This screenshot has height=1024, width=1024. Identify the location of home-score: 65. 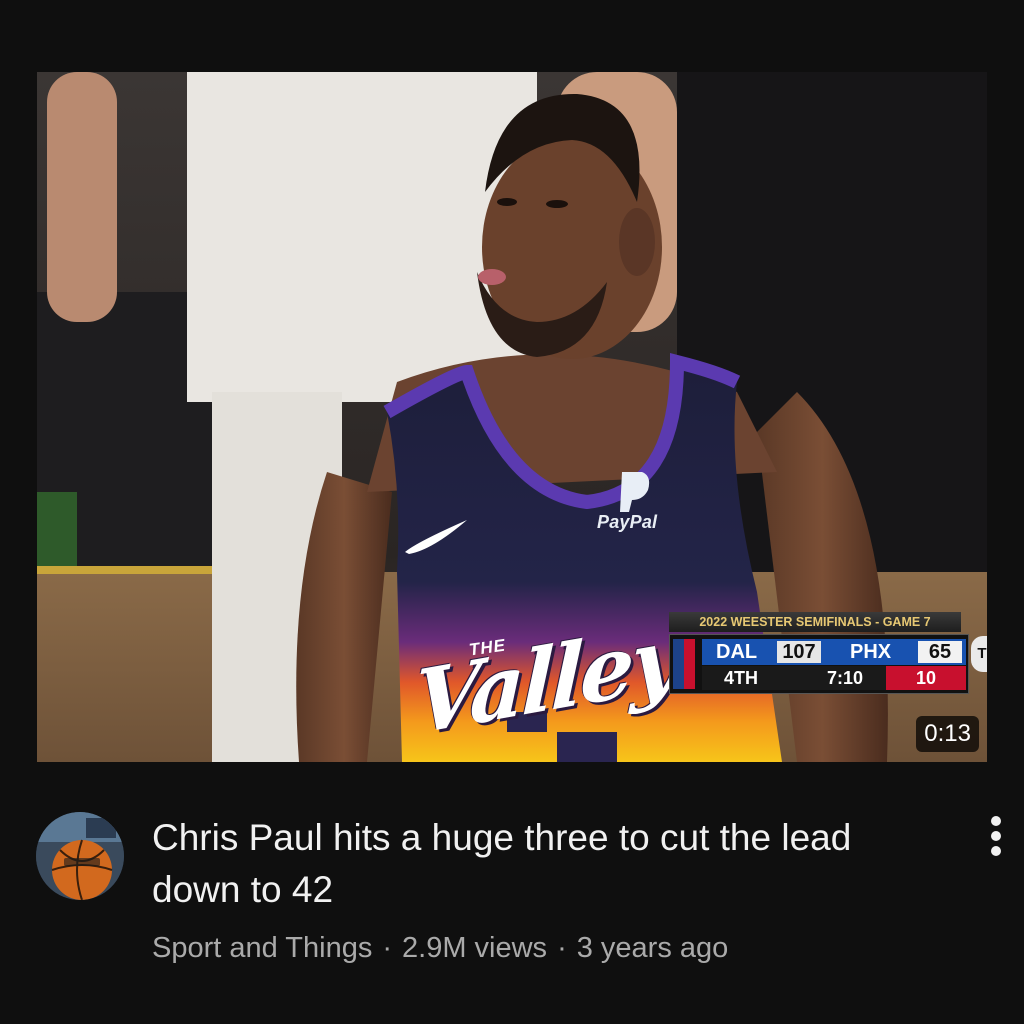
(940, 652).